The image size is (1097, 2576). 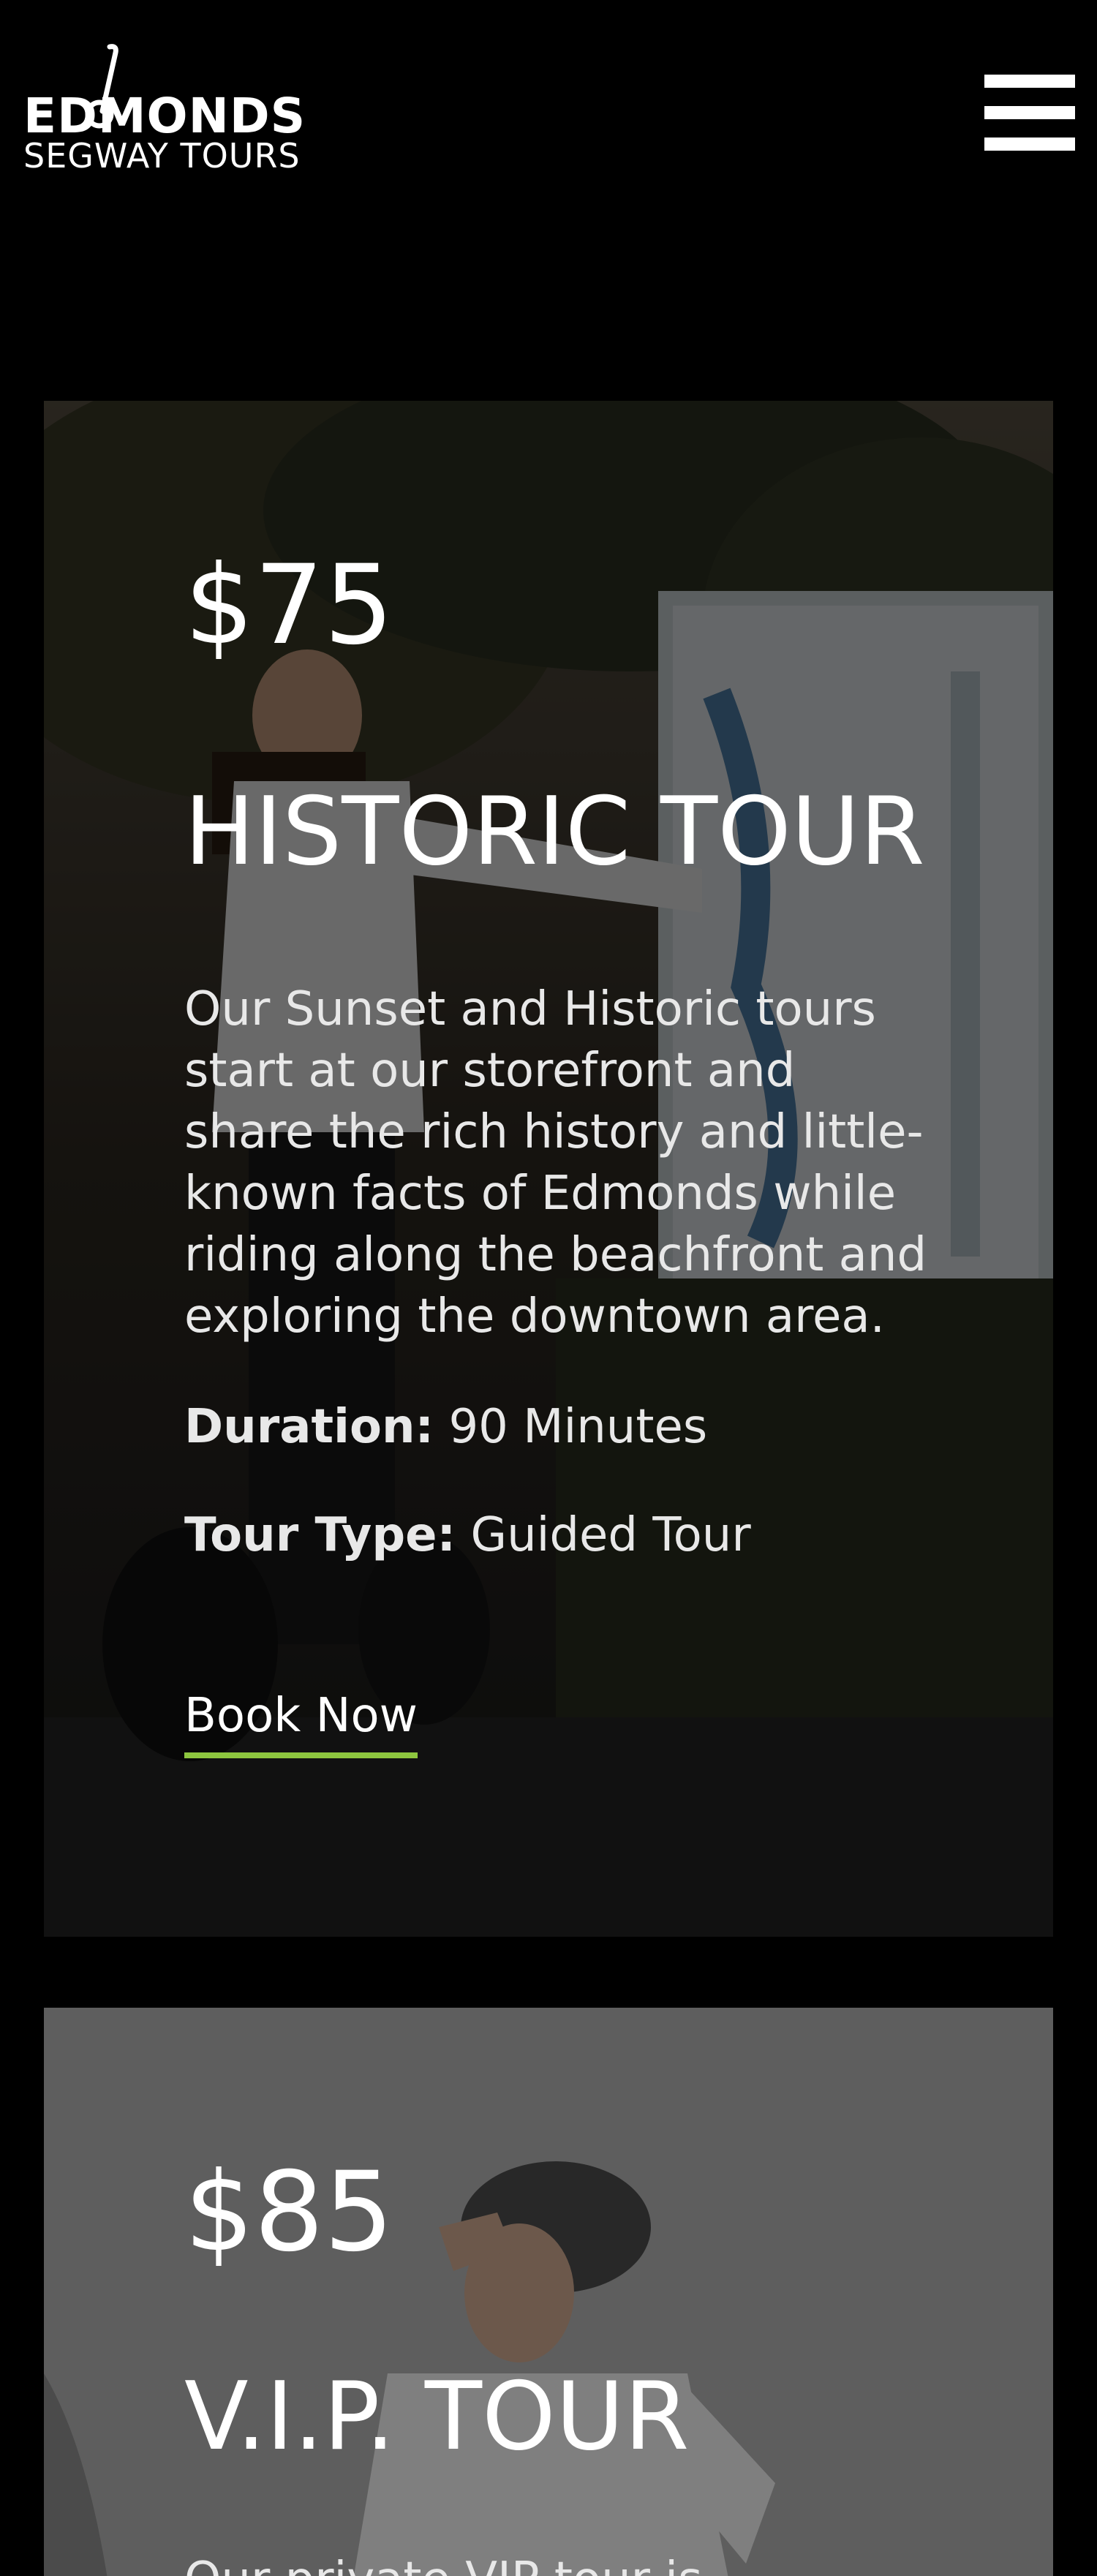 What do you see at coordinates (610, 1535) in the screenshot?
I see `tour-type-value: Guided Tour` at bounding box center [610, 1535].